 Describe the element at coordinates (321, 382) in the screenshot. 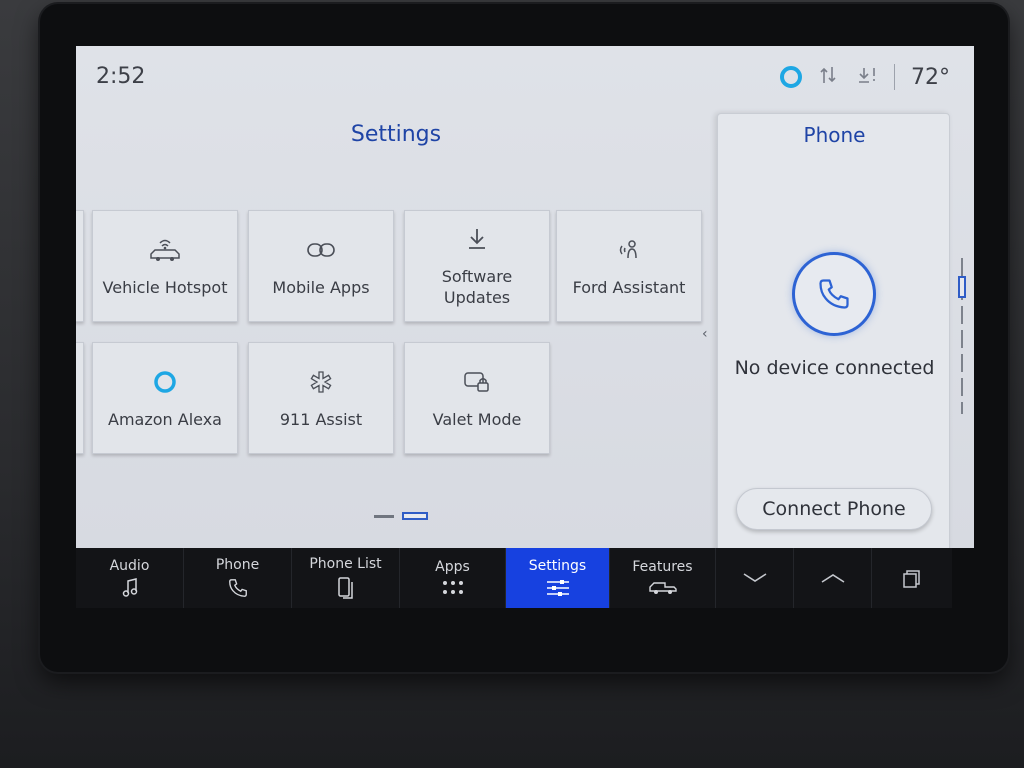

I see `medical-star-icon` at that location.